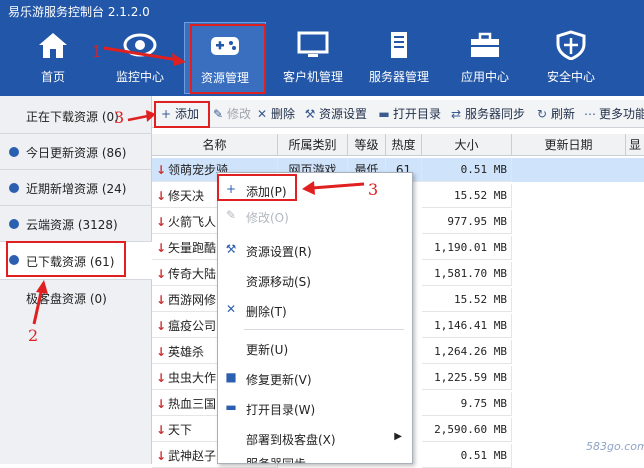 Image resolution: width=644 pixels, height=468 pixels. I want to click on menu-item-open-dir: ▬ 打开目录(W), so click(315, 408).